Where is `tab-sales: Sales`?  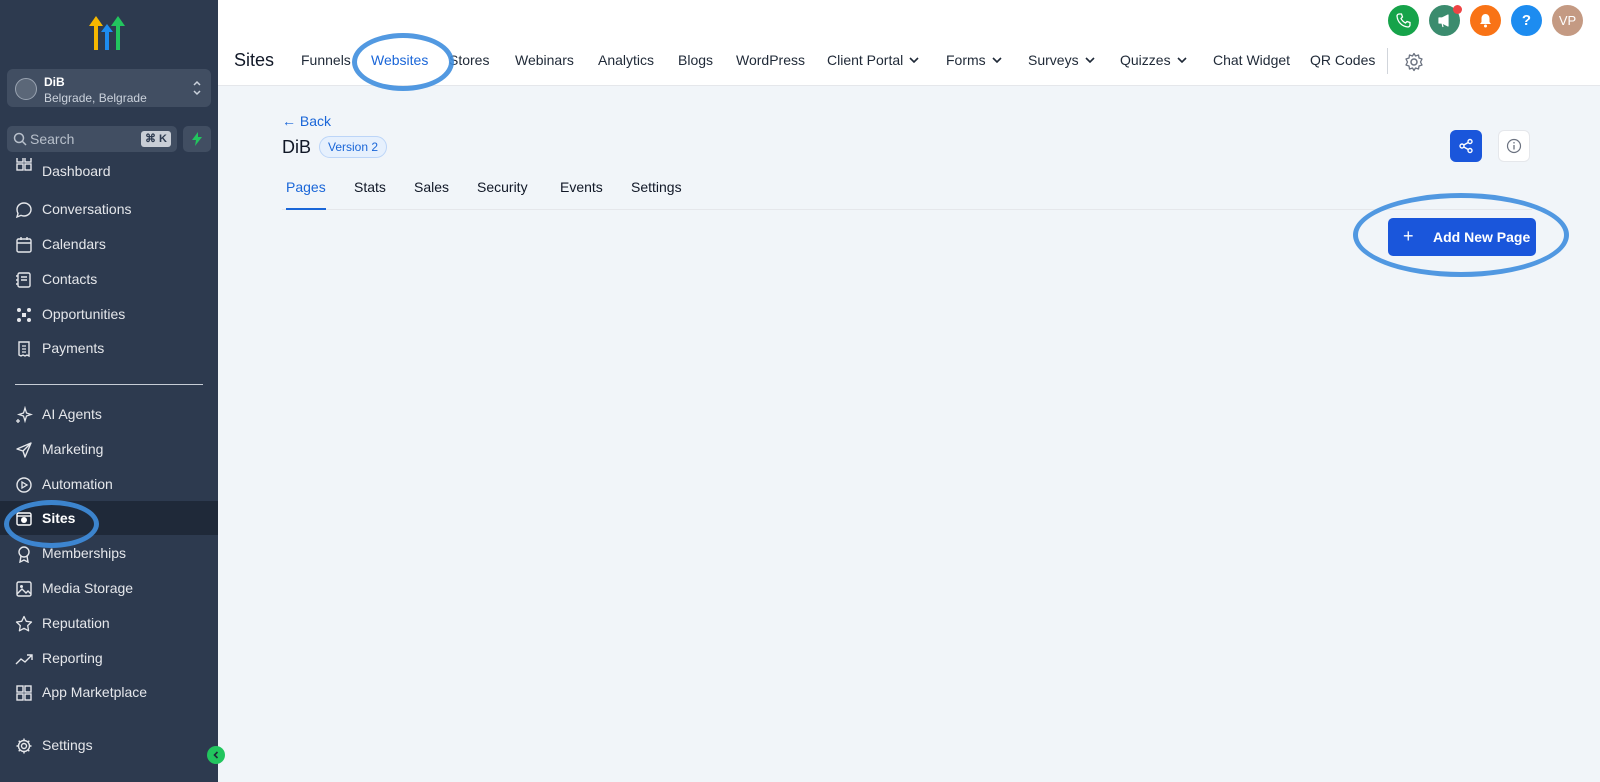
tab-sales: Sales is located at coordinates (431, 194).